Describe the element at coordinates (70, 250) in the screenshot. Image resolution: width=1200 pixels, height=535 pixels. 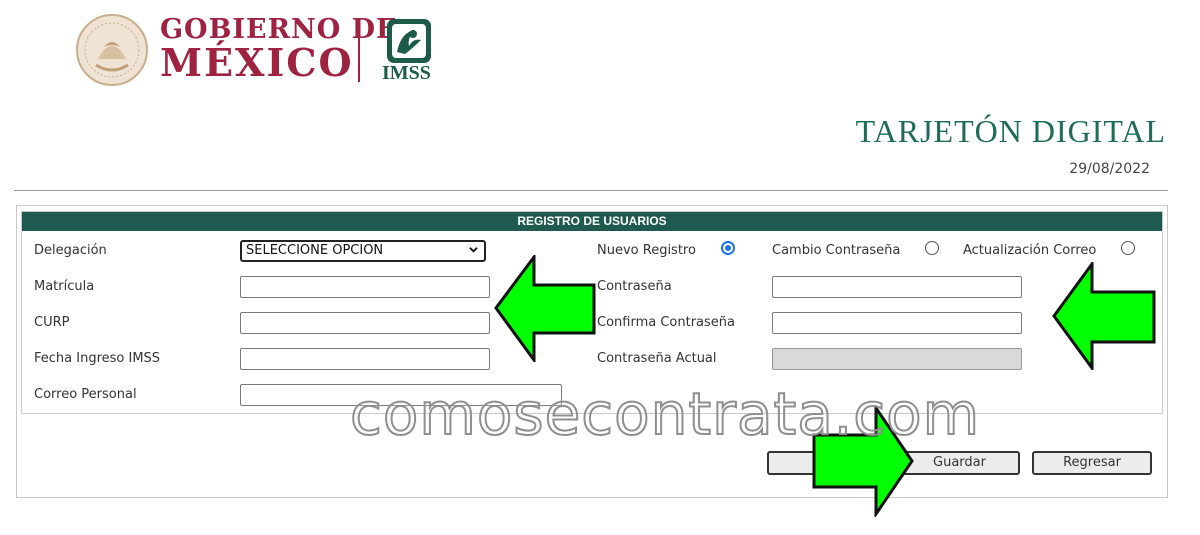
I see `delegacion-label: Delegación` at that location.